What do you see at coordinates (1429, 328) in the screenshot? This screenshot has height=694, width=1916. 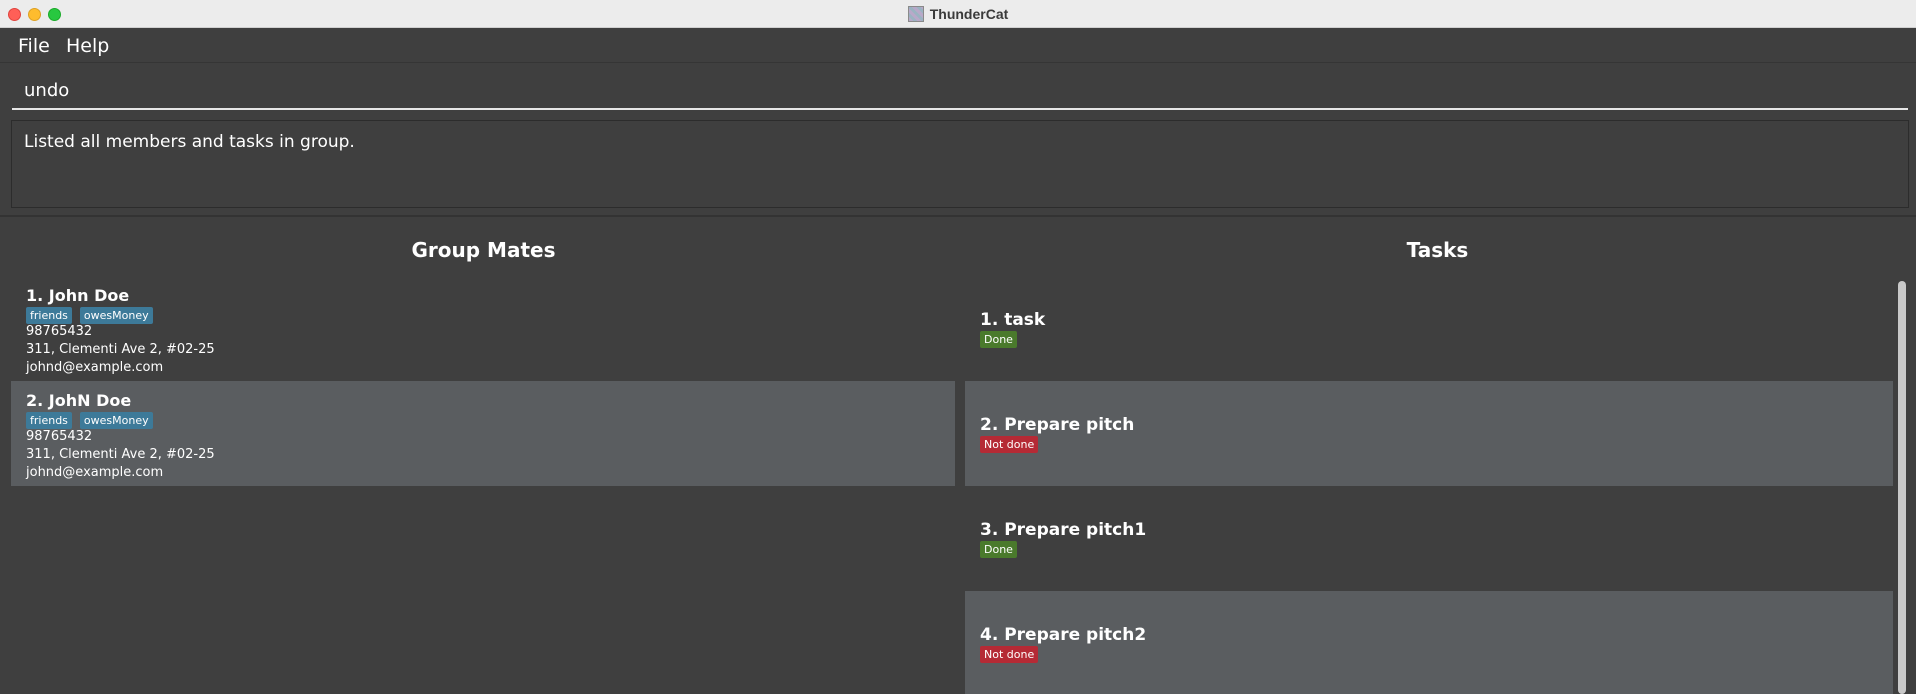 I see `task-card: 1. task Done` at bounding box center [1429, 328].